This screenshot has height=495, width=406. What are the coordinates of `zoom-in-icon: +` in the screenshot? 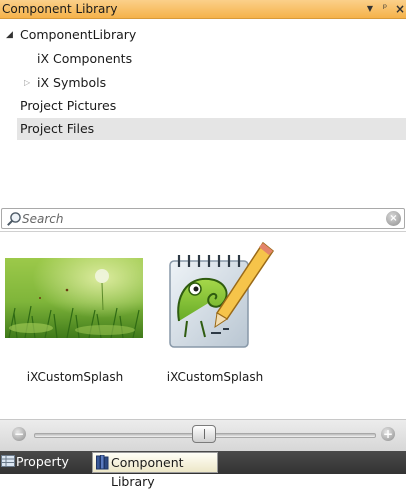 It's located at (388, 434).